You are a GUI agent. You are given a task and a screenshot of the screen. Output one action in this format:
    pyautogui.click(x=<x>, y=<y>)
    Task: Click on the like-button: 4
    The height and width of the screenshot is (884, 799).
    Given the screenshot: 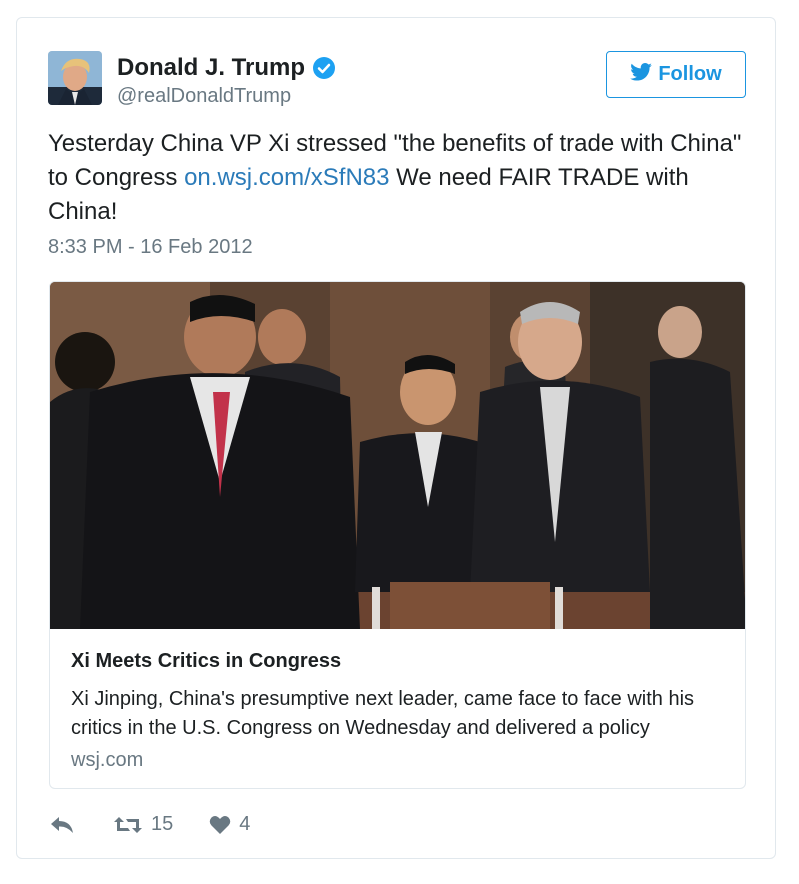 What is the action you would take?
    pyautogui.click(x=225, y=824)
    